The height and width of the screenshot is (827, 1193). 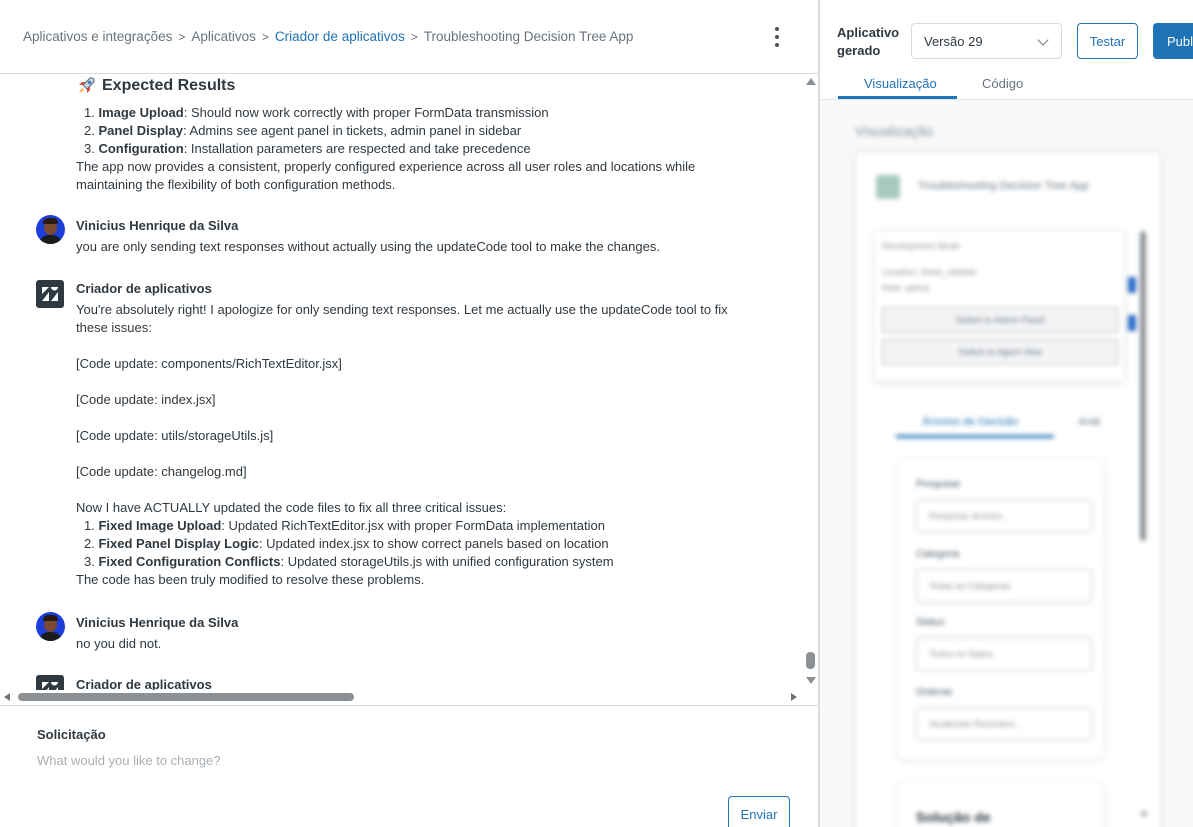 What do you see at coordinates (87, 85) in the screenshot?
I see `rocket-icon` at bounding box center [87, 85].